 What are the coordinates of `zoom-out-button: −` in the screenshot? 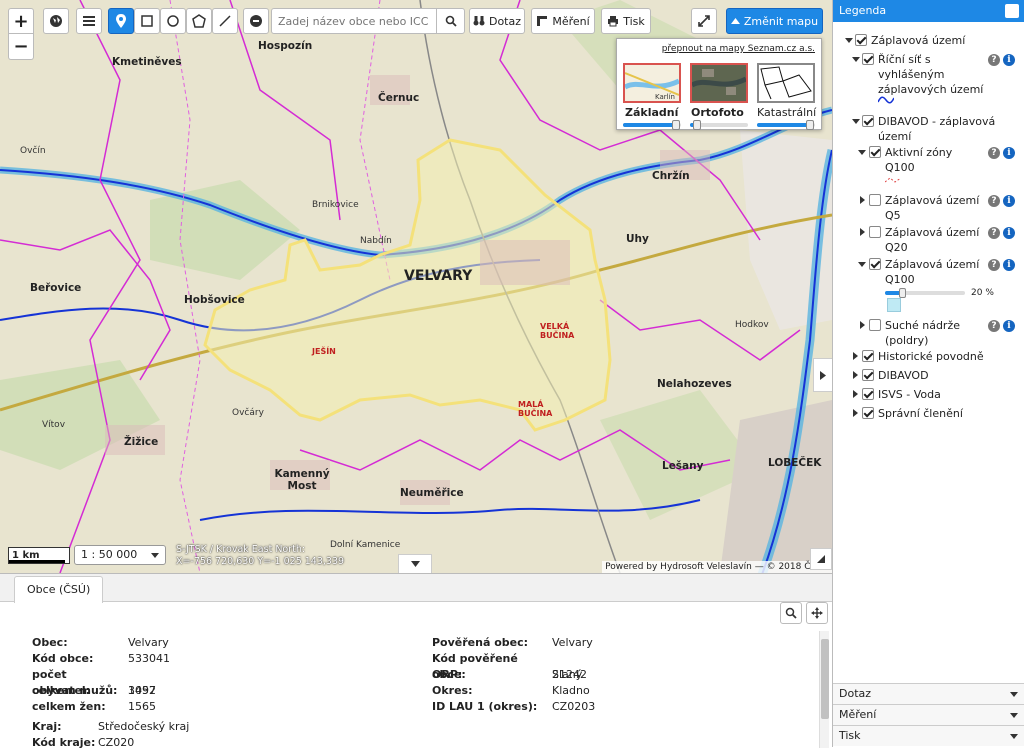 It's located at (21, 47).